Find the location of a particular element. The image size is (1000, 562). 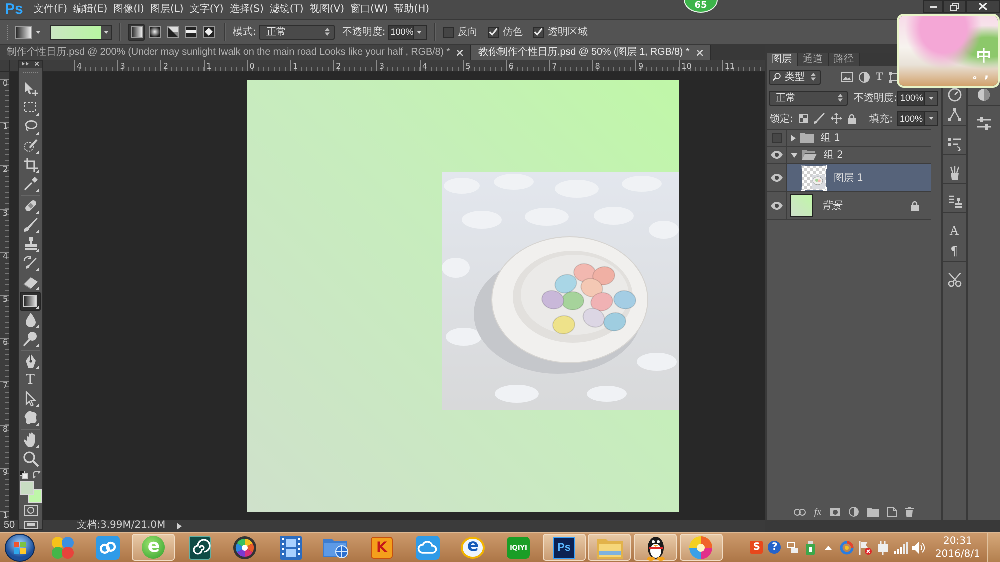

foreground-color-swatch is located at coordinates (27, 487).